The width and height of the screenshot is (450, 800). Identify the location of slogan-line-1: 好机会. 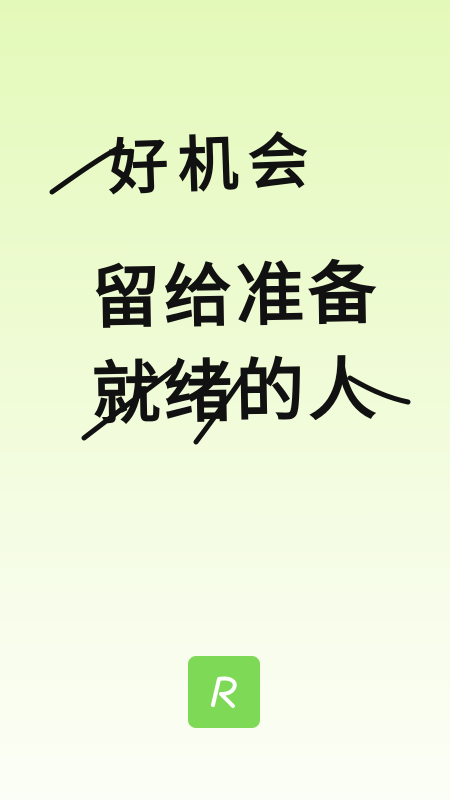
(213, 165).